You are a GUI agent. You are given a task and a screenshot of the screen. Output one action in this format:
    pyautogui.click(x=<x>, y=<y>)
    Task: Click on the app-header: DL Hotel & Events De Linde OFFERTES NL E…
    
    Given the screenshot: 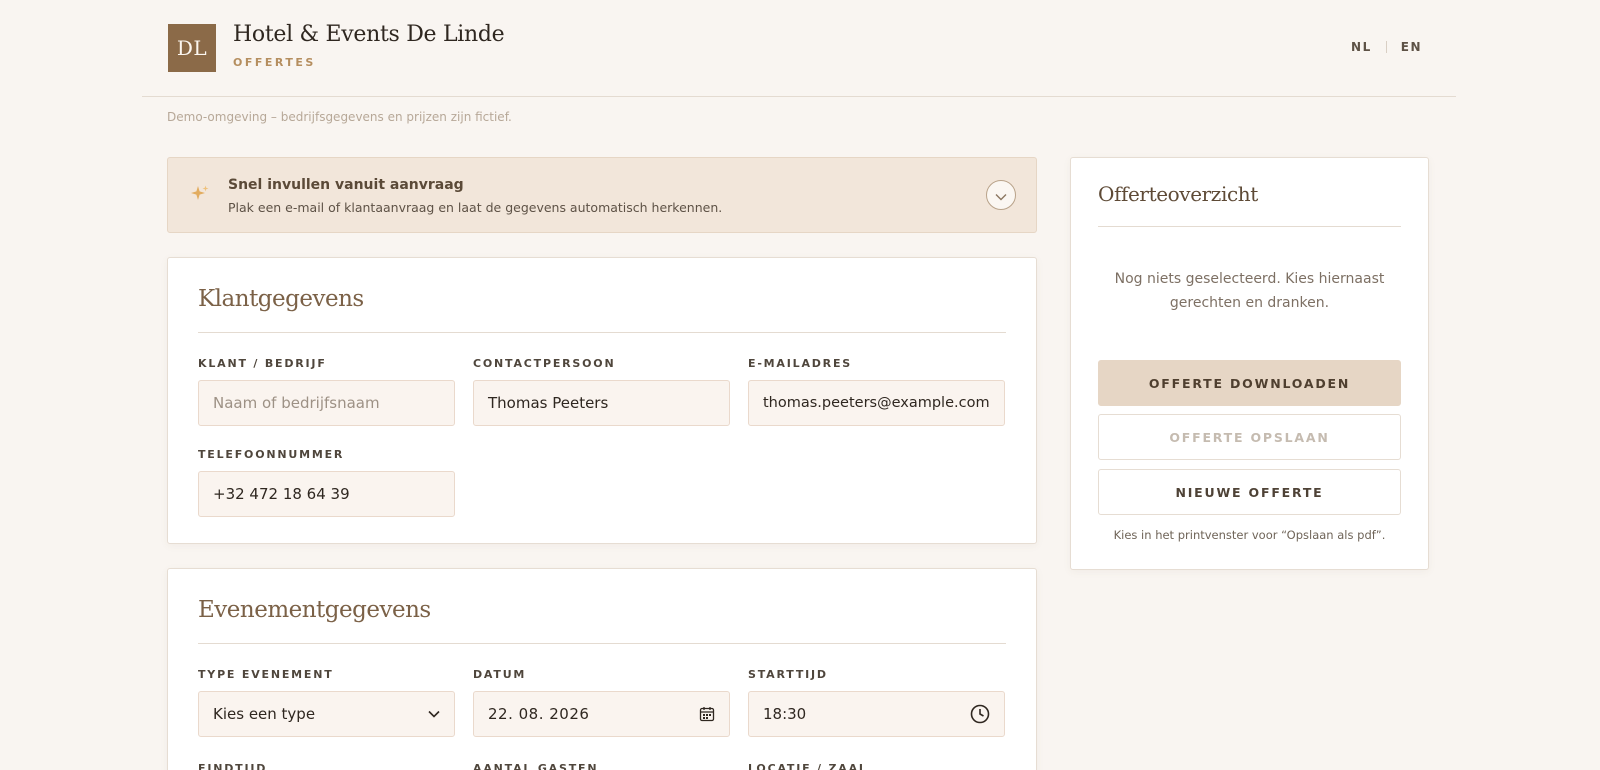 What is the action you would take?
    pyautogui.click(x=799, y=48)
    